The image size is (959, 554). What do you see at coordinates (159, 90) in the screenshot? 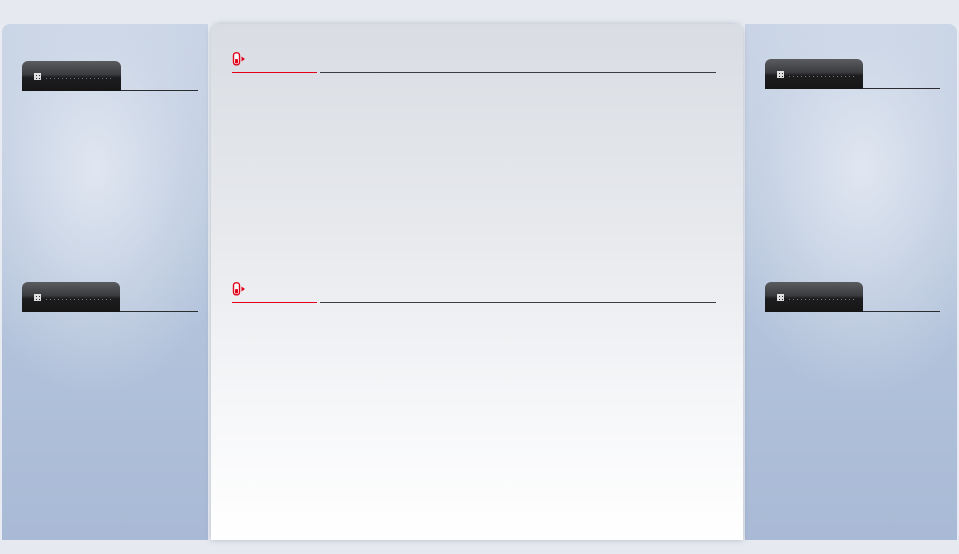
I see `left-tab-1-rule` at bounding box center [159, 90].